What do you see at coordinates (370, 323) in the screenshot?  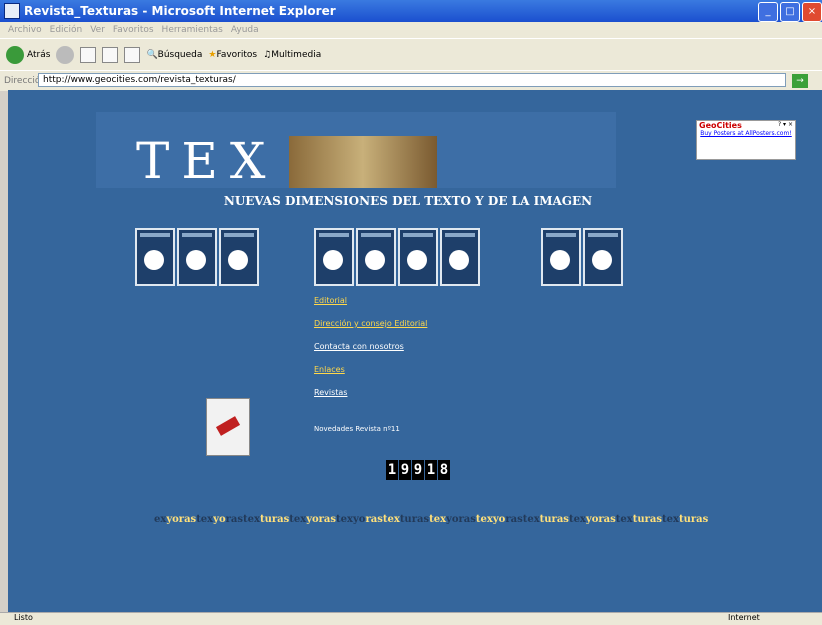 I see `link-direccion: Dirección y consejo Editorial` at bounding box center [370, 323].